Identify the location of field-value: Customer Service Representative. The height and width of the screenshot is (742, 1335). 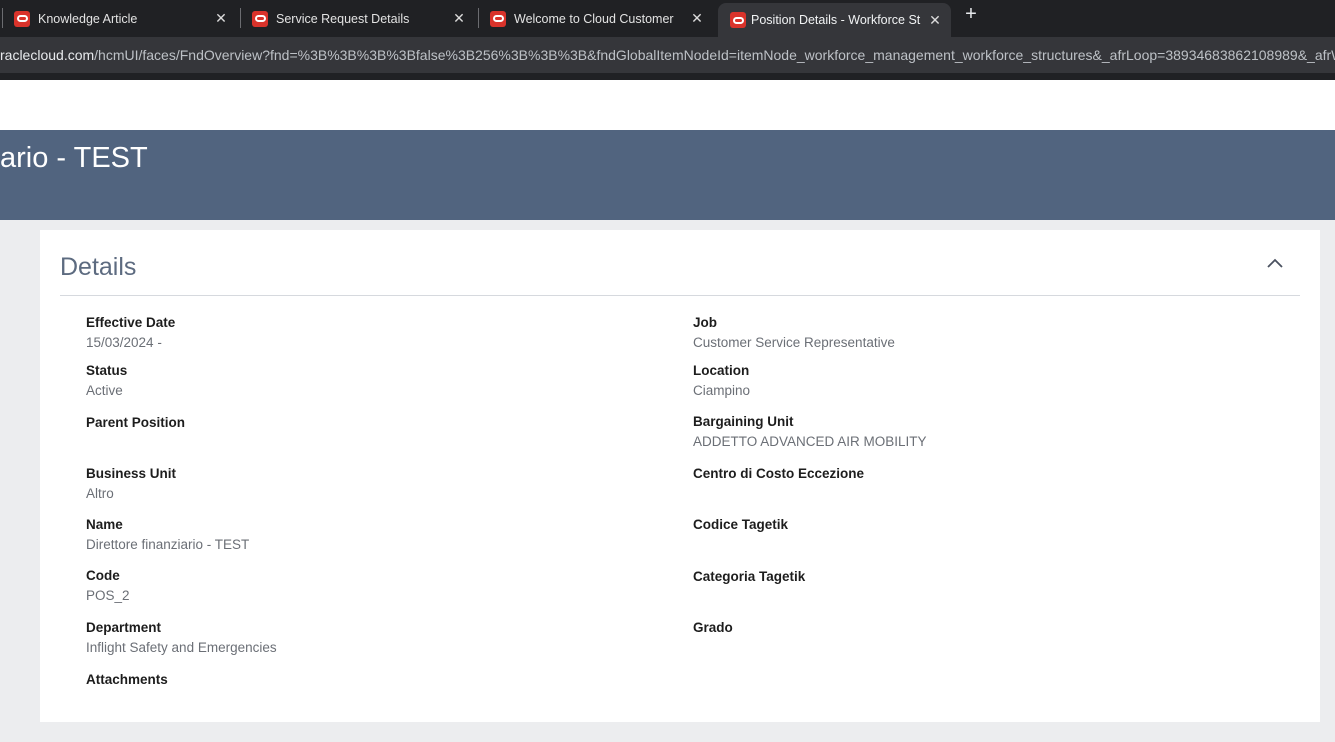
(794, 342).